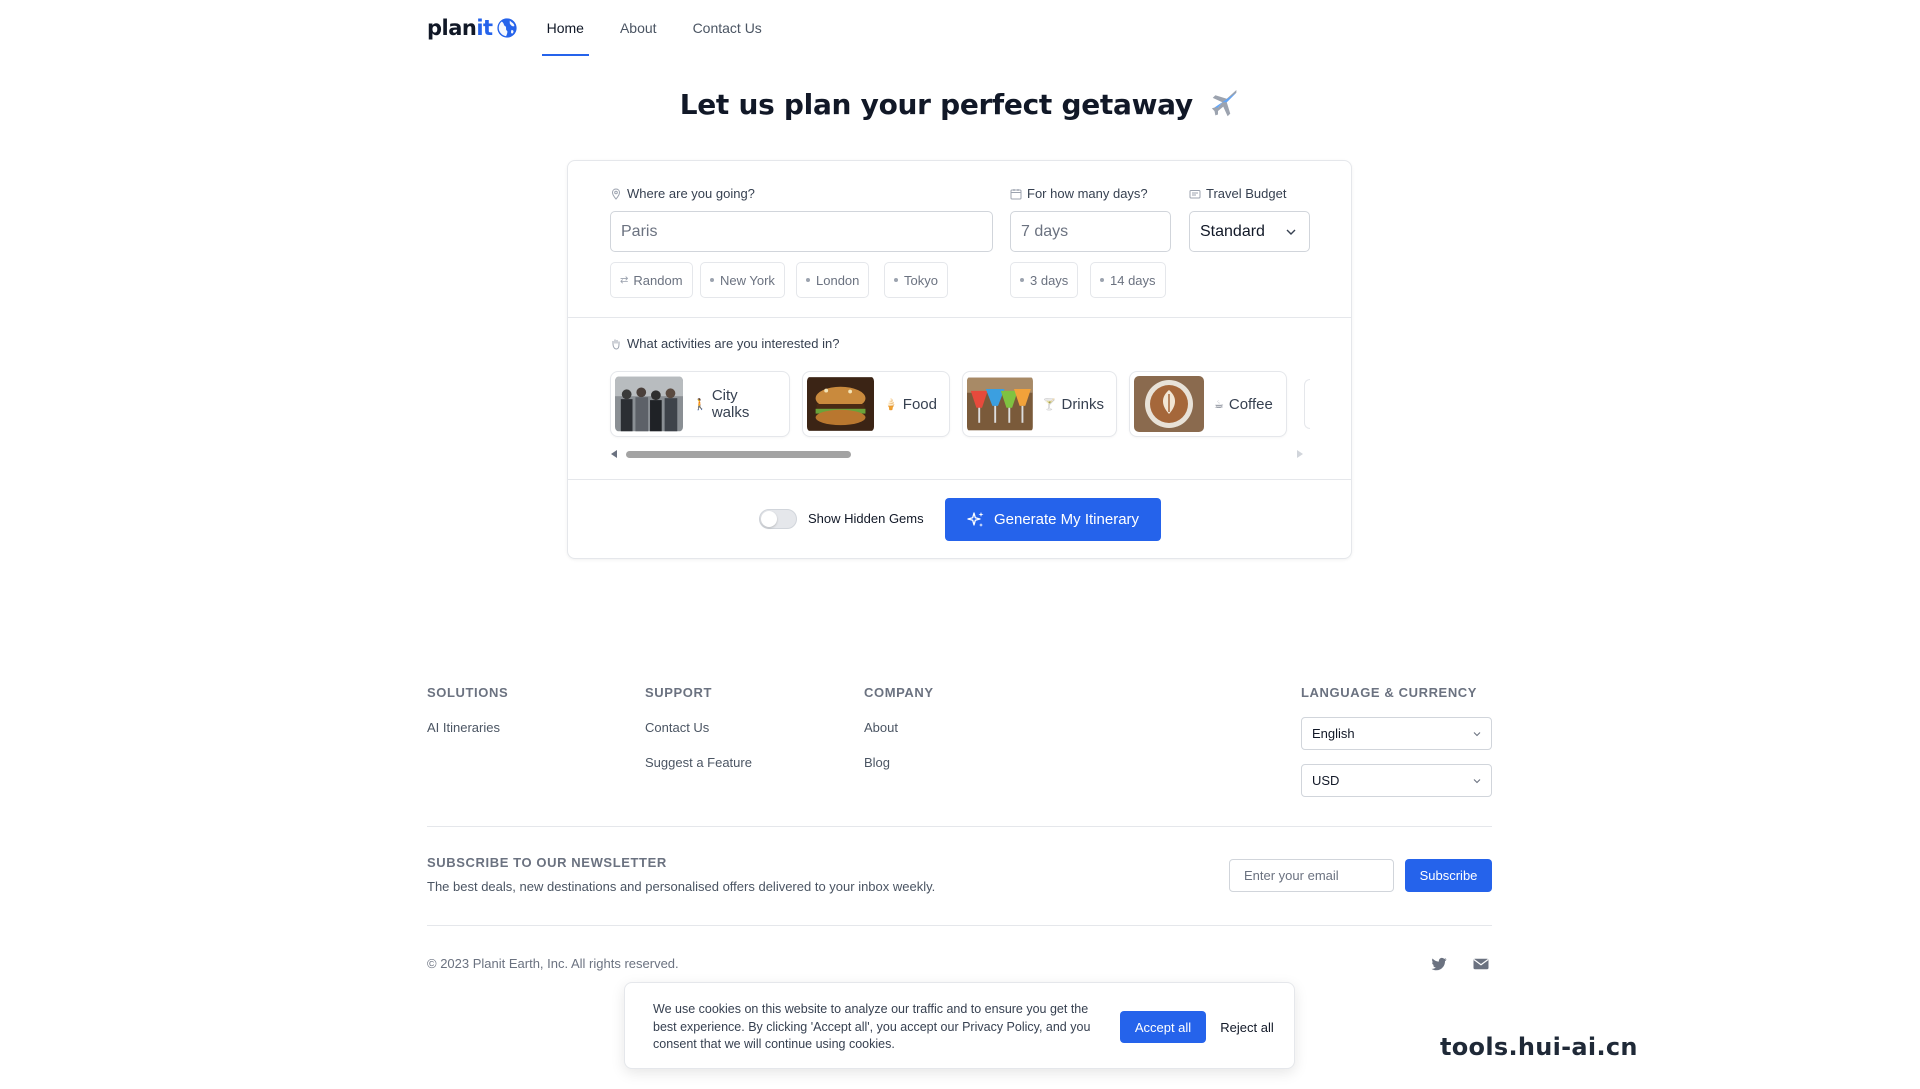  I want to click on footer-heading: LANGUAGE & CURRENCY, so click(1389, 692).